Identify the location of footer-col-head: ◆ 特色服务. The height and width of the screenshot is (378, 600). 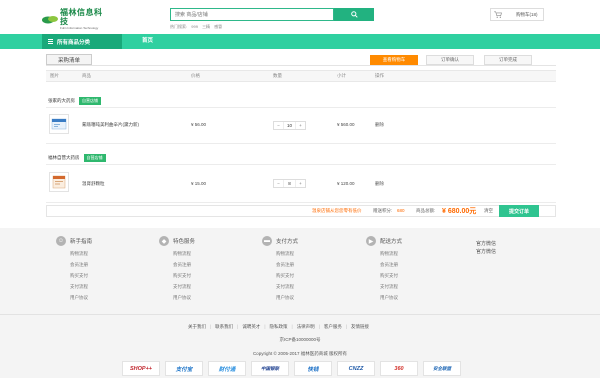
(177, 241).